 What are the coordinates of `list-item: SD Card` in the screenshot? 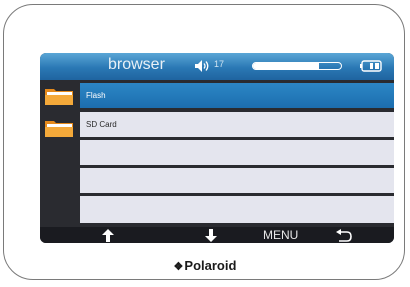 It's located at (237, 124).